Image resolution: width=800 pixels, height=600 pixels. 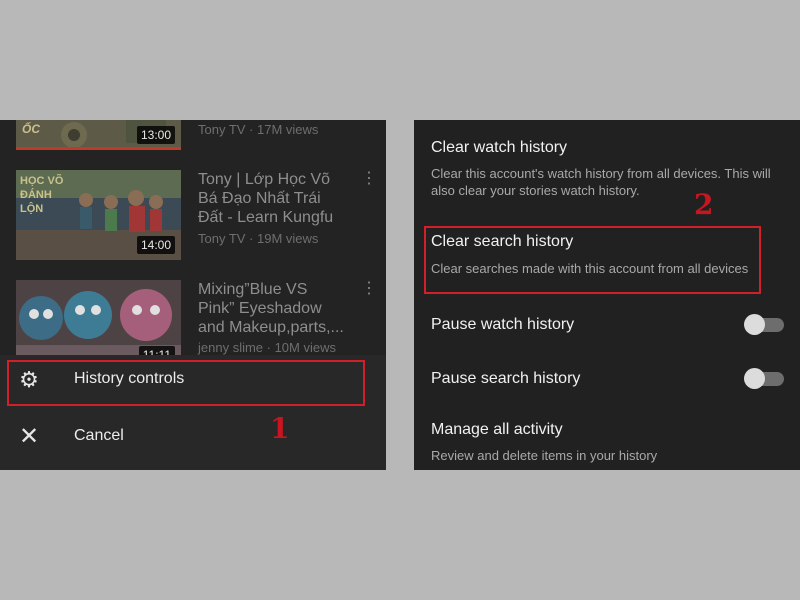 What do you see at coordinates (280, 428) in the screenshot?
I see `step-number-1: 1` at bounding box center [280, 428].